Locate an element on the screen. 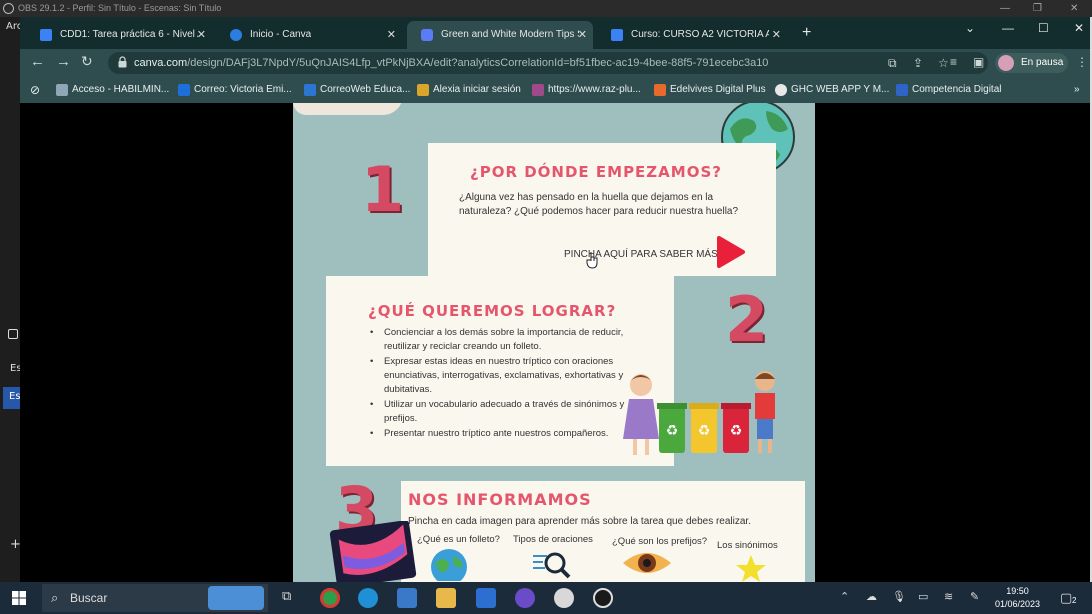  obs-panel-icon is located at coordinates (13, 334).